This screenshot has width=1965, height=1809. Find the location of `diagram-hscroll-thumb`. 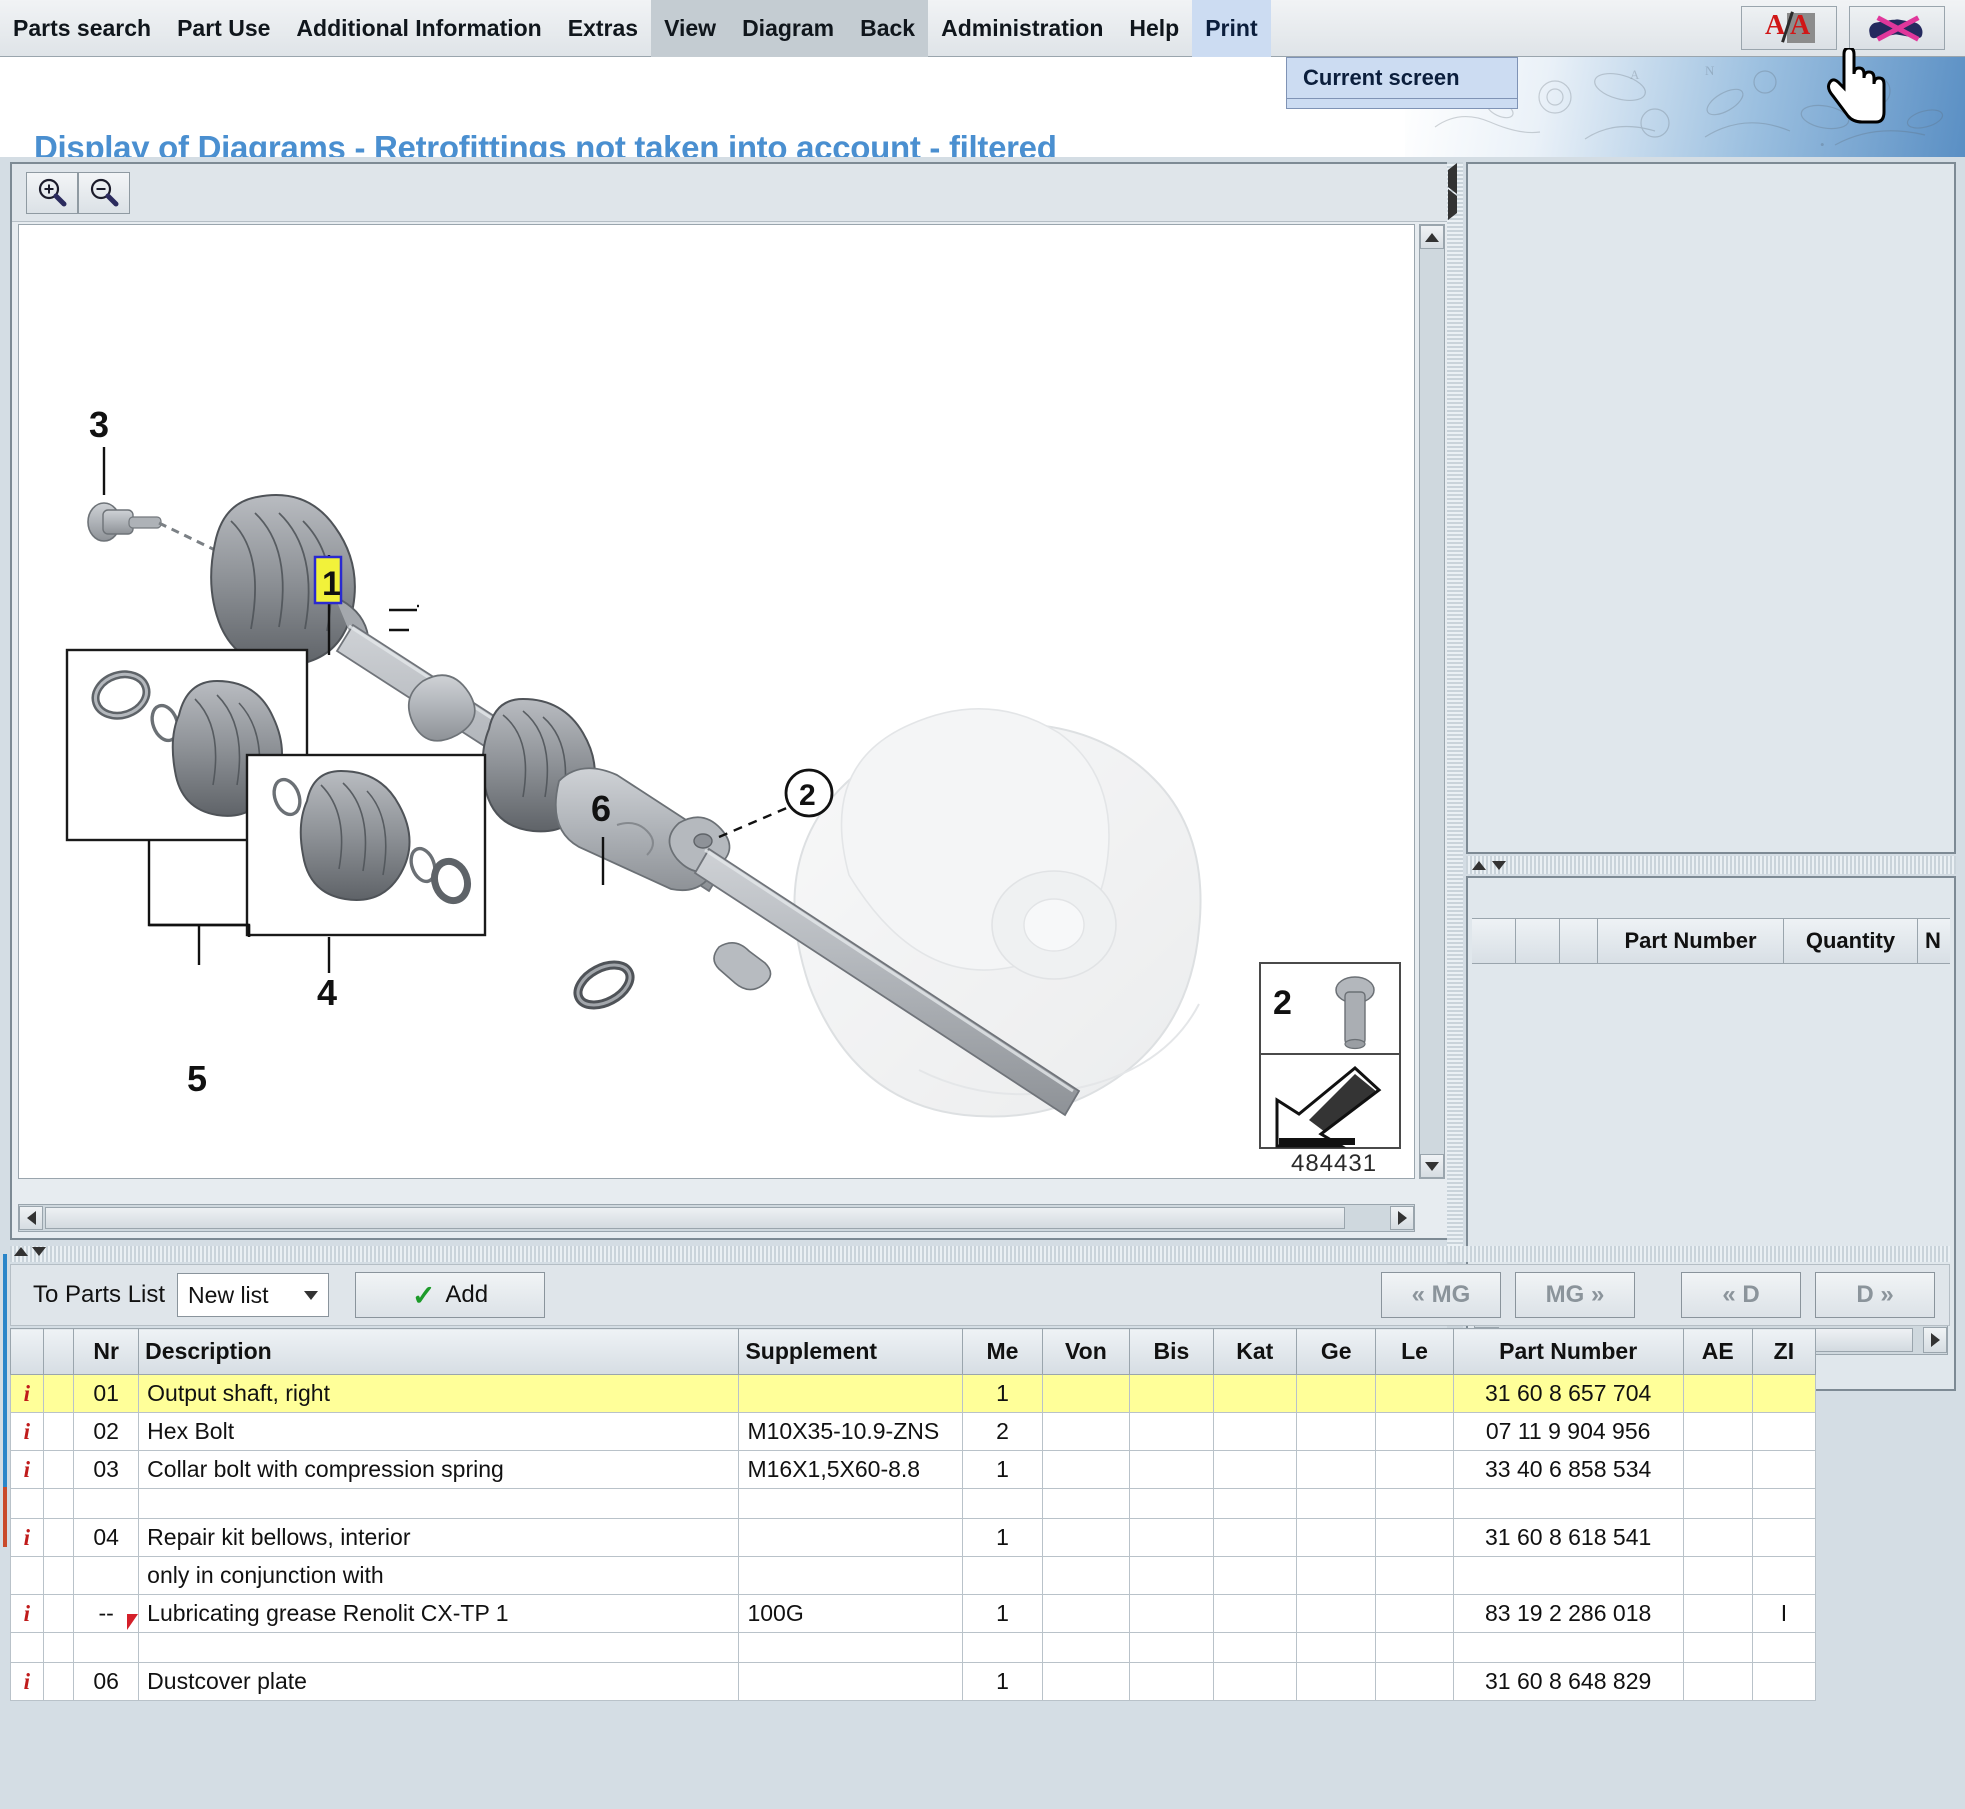

diagram-hscroll-thumb is located at coordinates (695, 1218).